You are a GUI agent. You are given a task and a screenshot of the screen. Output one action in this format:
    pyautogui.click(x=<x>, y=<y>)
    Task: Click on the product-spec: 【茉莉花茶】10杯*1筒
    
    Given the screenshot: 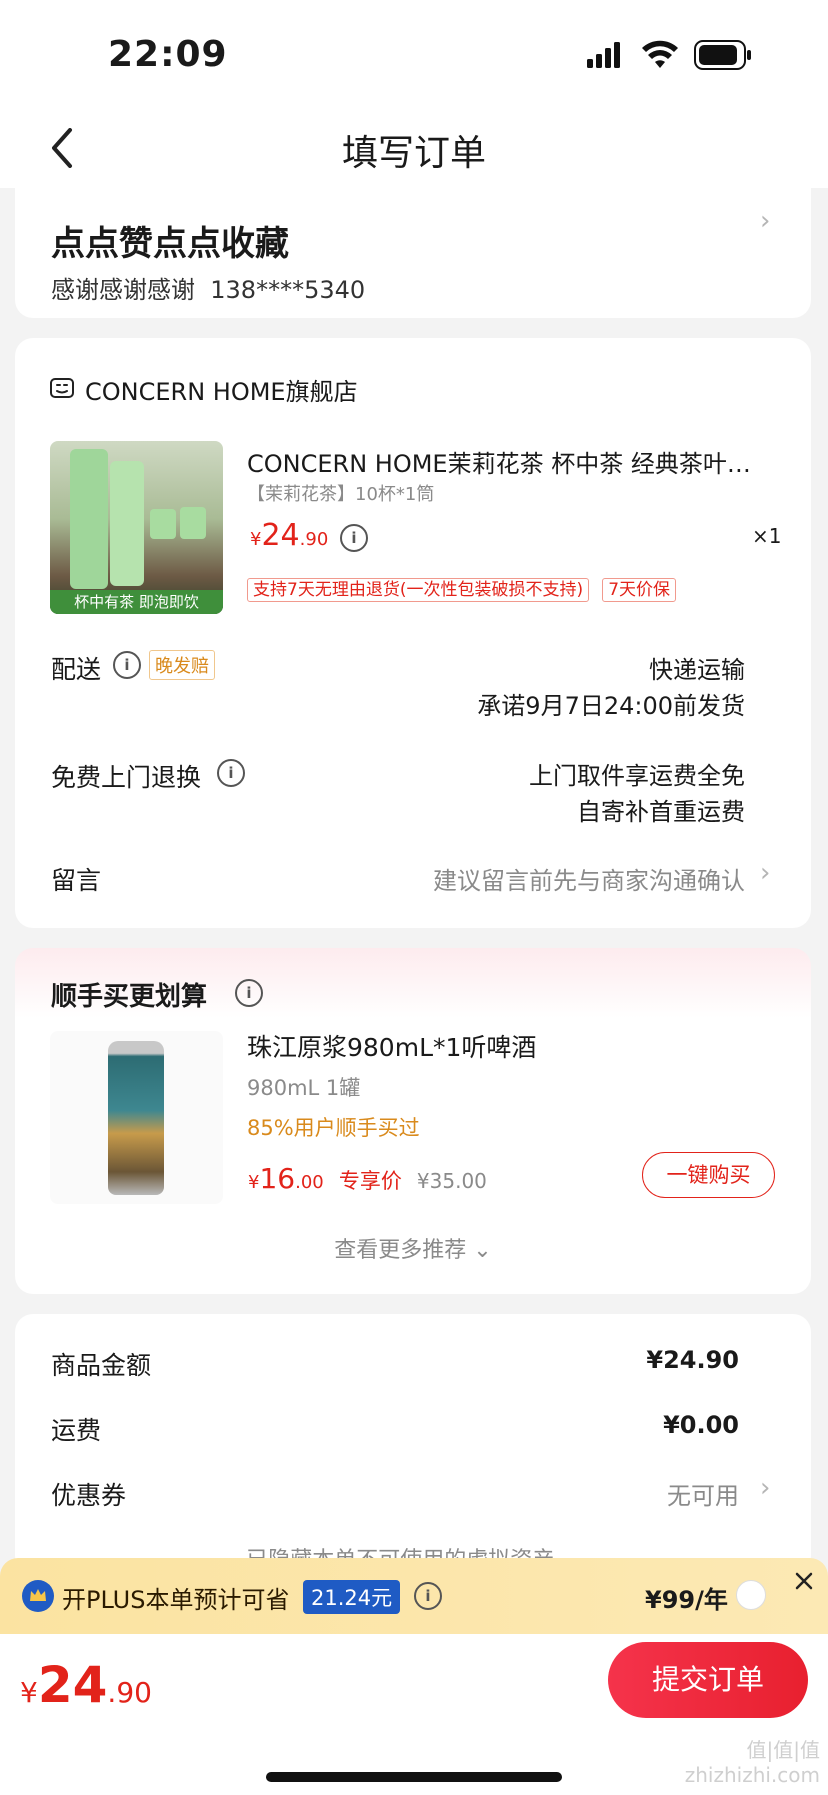 What is the action you would take?
    pyautogui.click(x=341, y=494)
    